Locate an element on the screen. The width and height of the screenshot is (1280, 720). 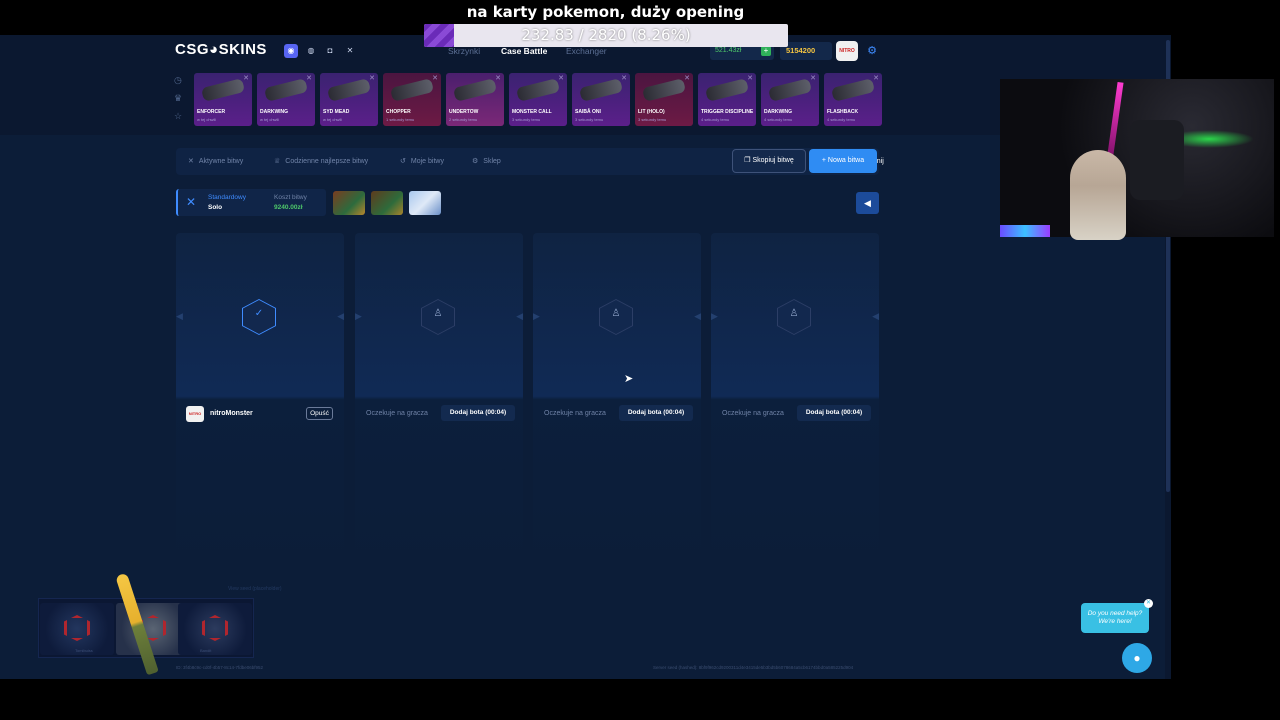
swords-icon: ✕ is located at coordinates (191, 161).